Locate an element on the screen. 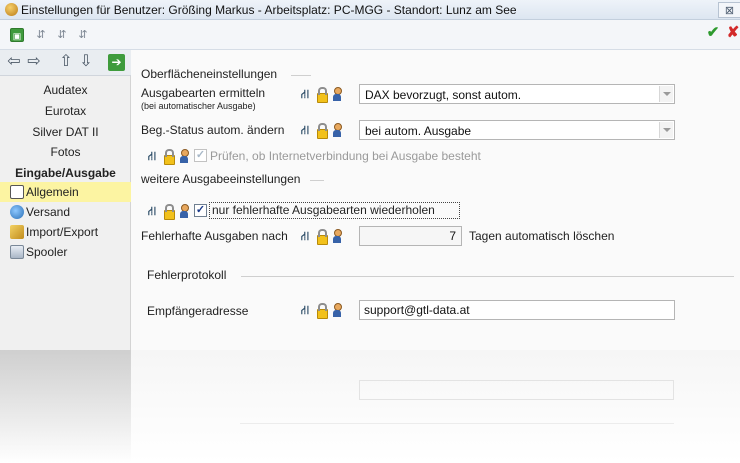 The height and width of the screenshot is (463, 740). sidebar-item-allgemein: Allgemein is located at coordinates (65, 192).